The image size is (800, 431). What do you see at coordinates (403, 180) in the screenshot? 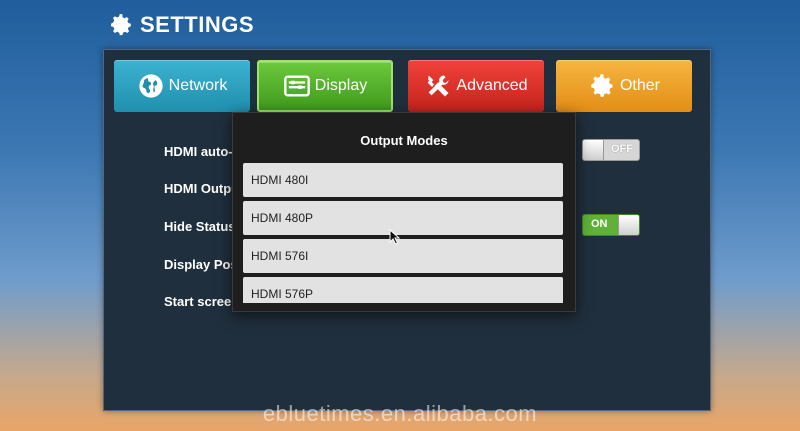
I see `list-item: HDMI 480I` at bounding box center [403, 180].